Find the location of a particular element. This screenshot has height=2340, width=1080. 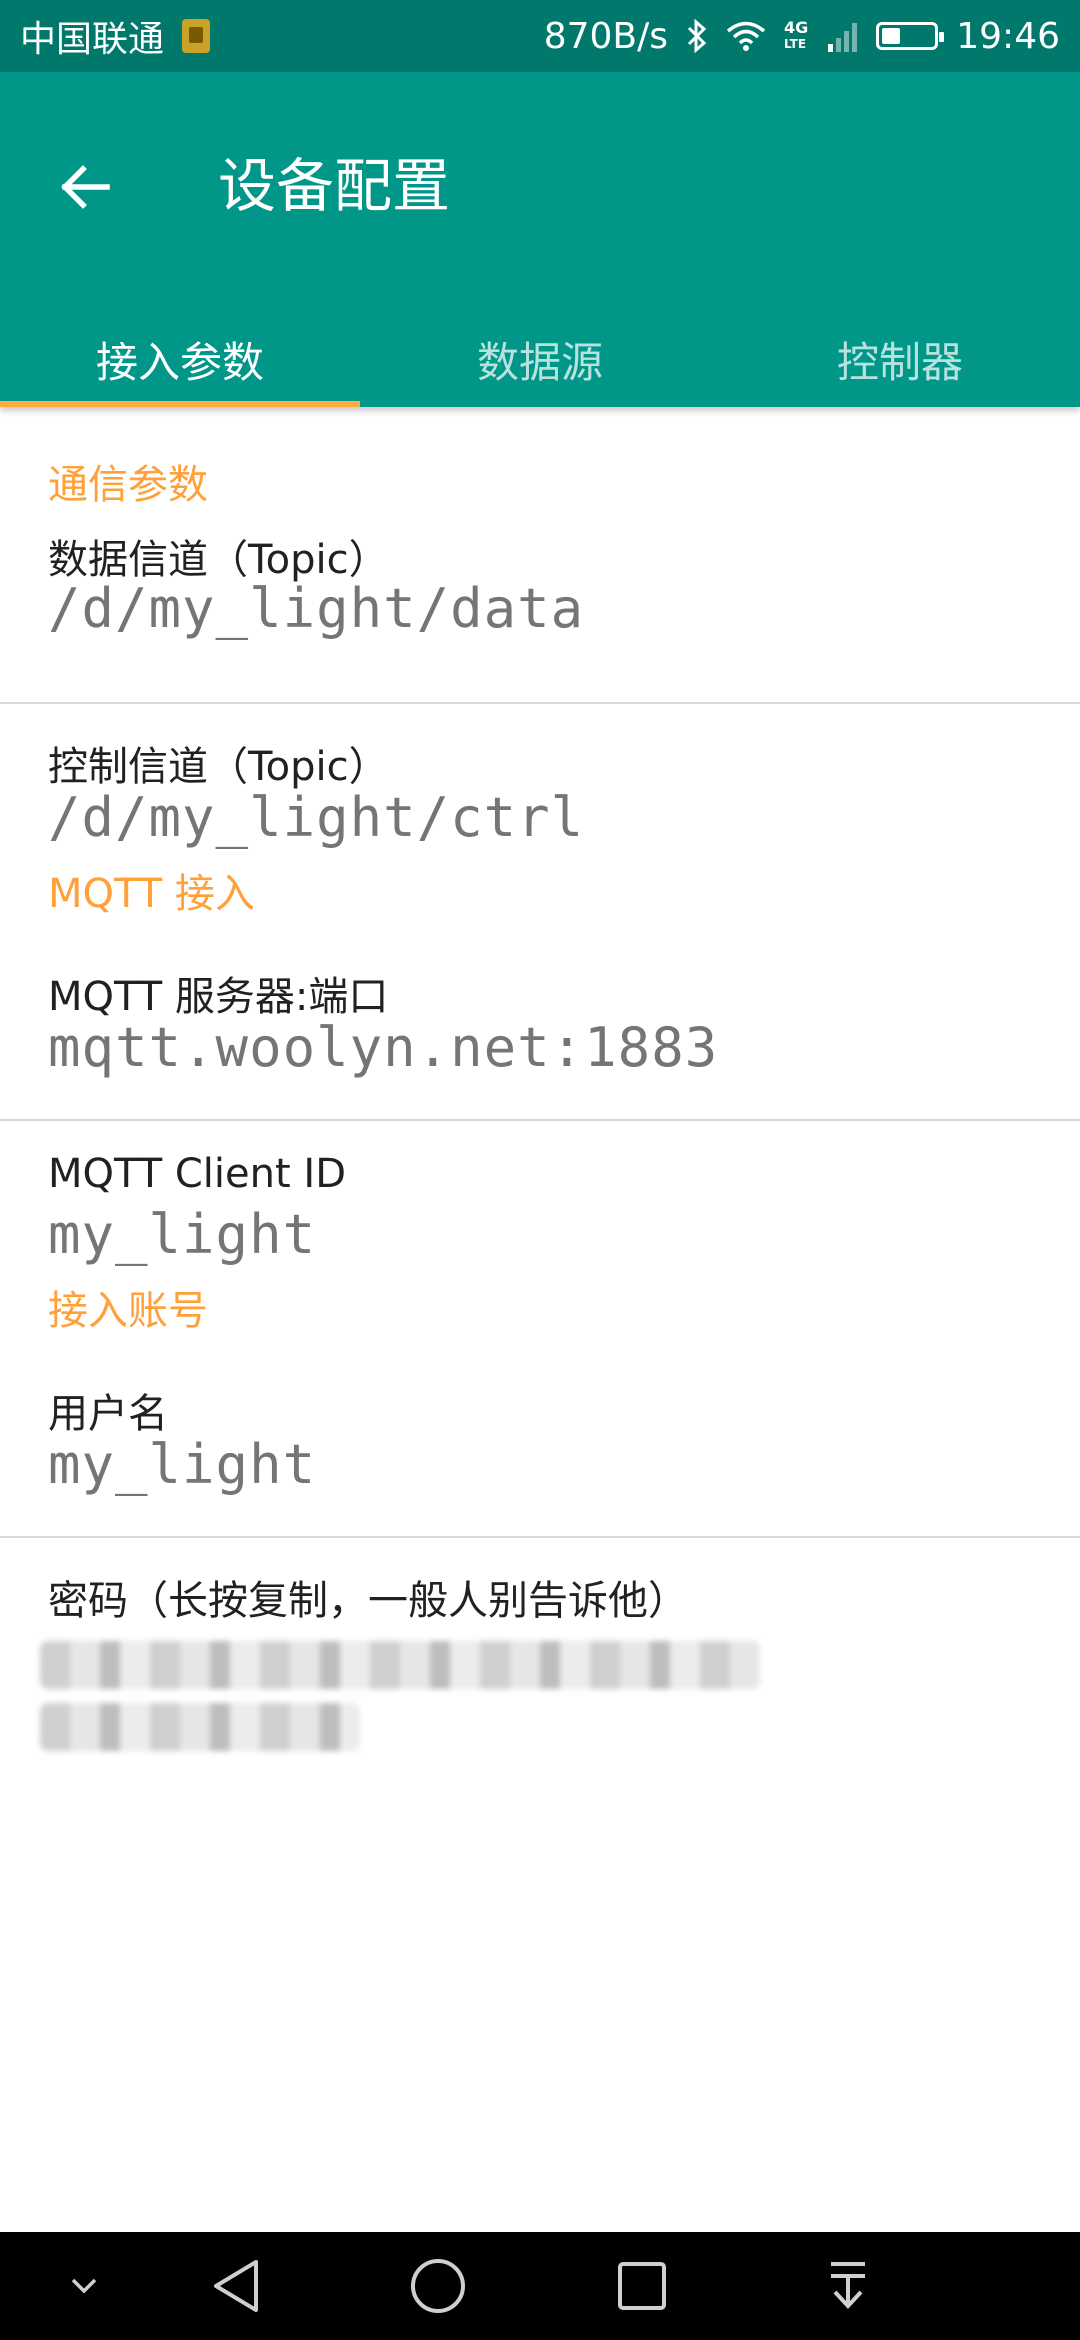

back-triangle-icon is located at coordinates (236, 2286).